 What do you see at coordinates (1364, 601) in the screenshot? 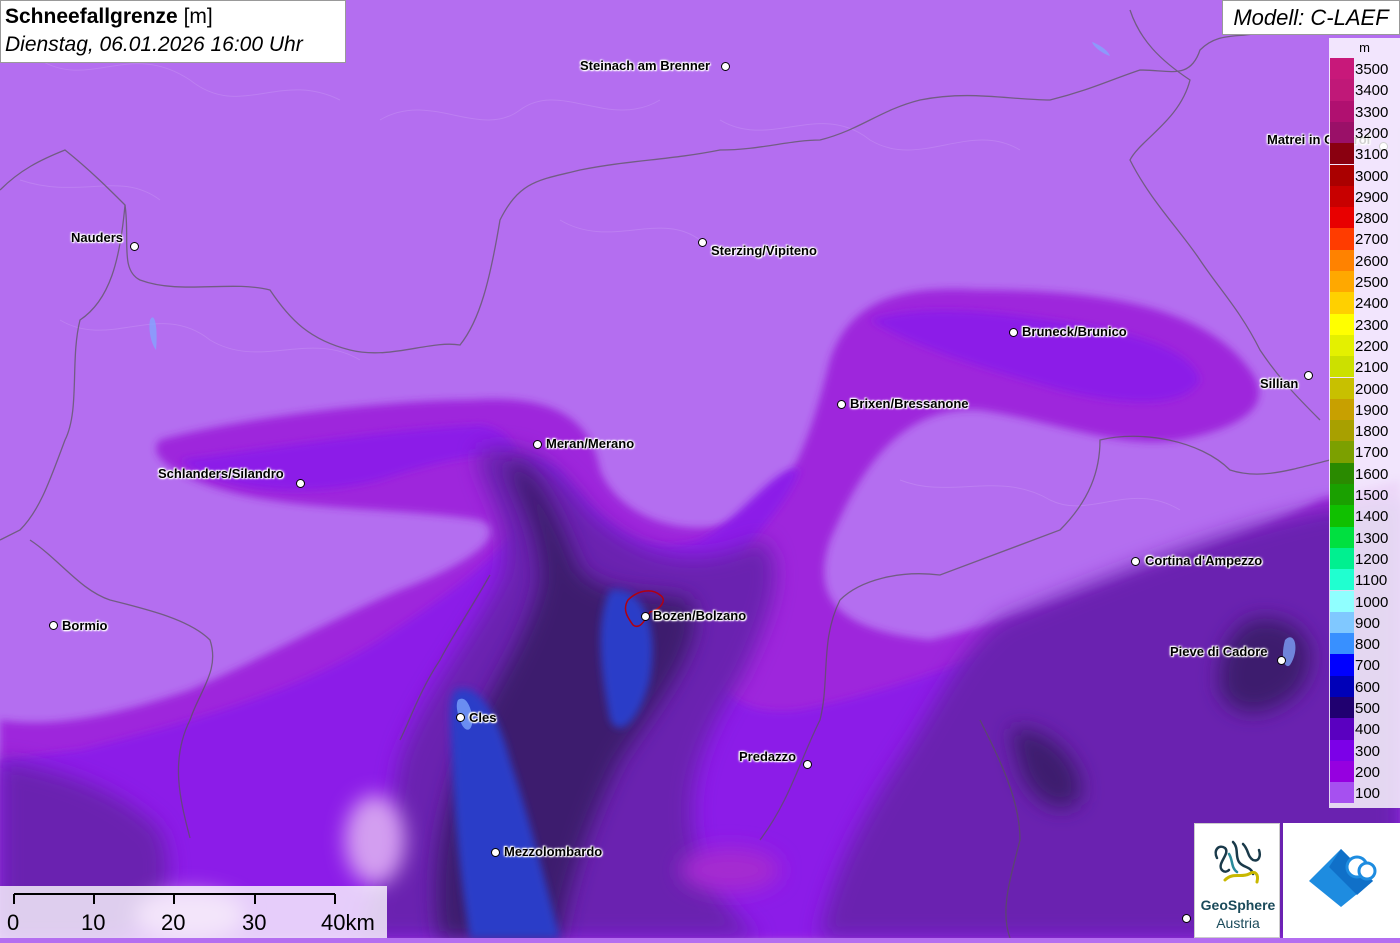
I see `legend-row: 1000` at bounding box center [1364, 601].